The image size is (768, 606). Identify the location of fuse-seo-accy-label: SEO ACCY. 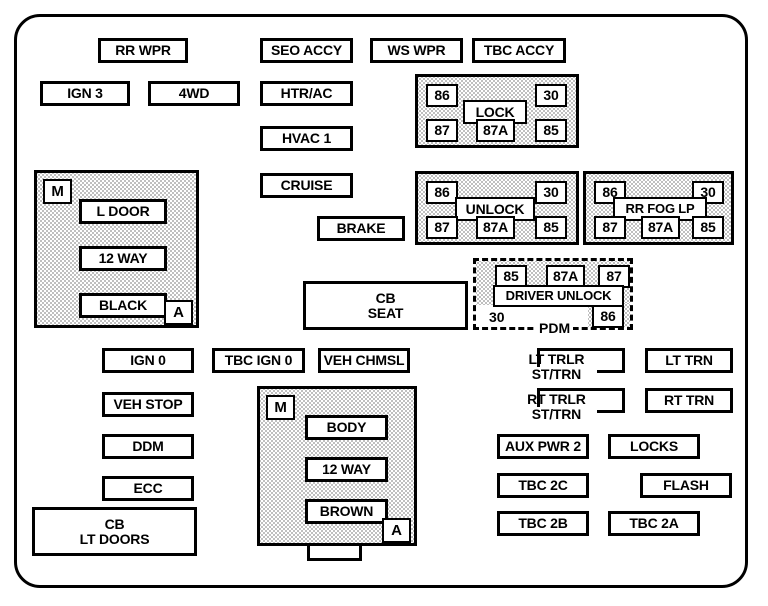
(306, 50).